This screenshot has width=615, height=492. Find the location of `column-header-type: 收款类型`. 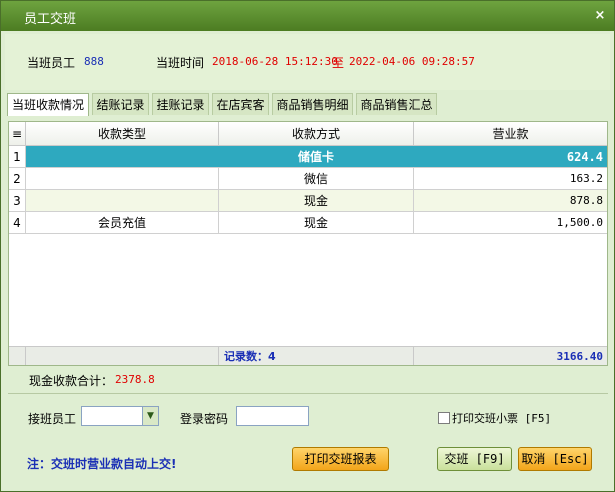

column-header-type: 收款类型 is located at coordinates (122, 133).